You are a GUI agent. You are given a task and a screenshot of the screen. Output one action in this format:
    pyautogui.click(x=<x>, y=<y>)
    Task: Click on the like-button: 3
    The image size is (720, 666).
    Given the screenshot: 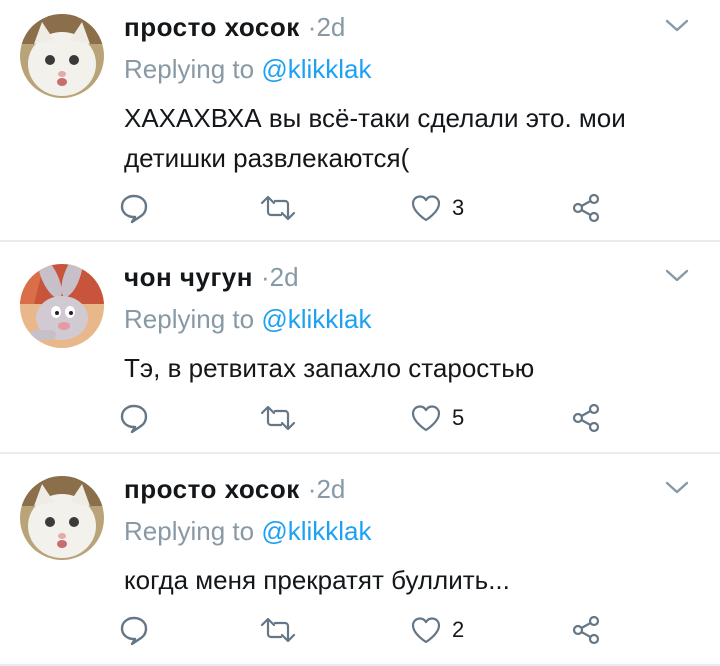 What is the action you would take?
    pyautogui.click(x=437, y=208)
    